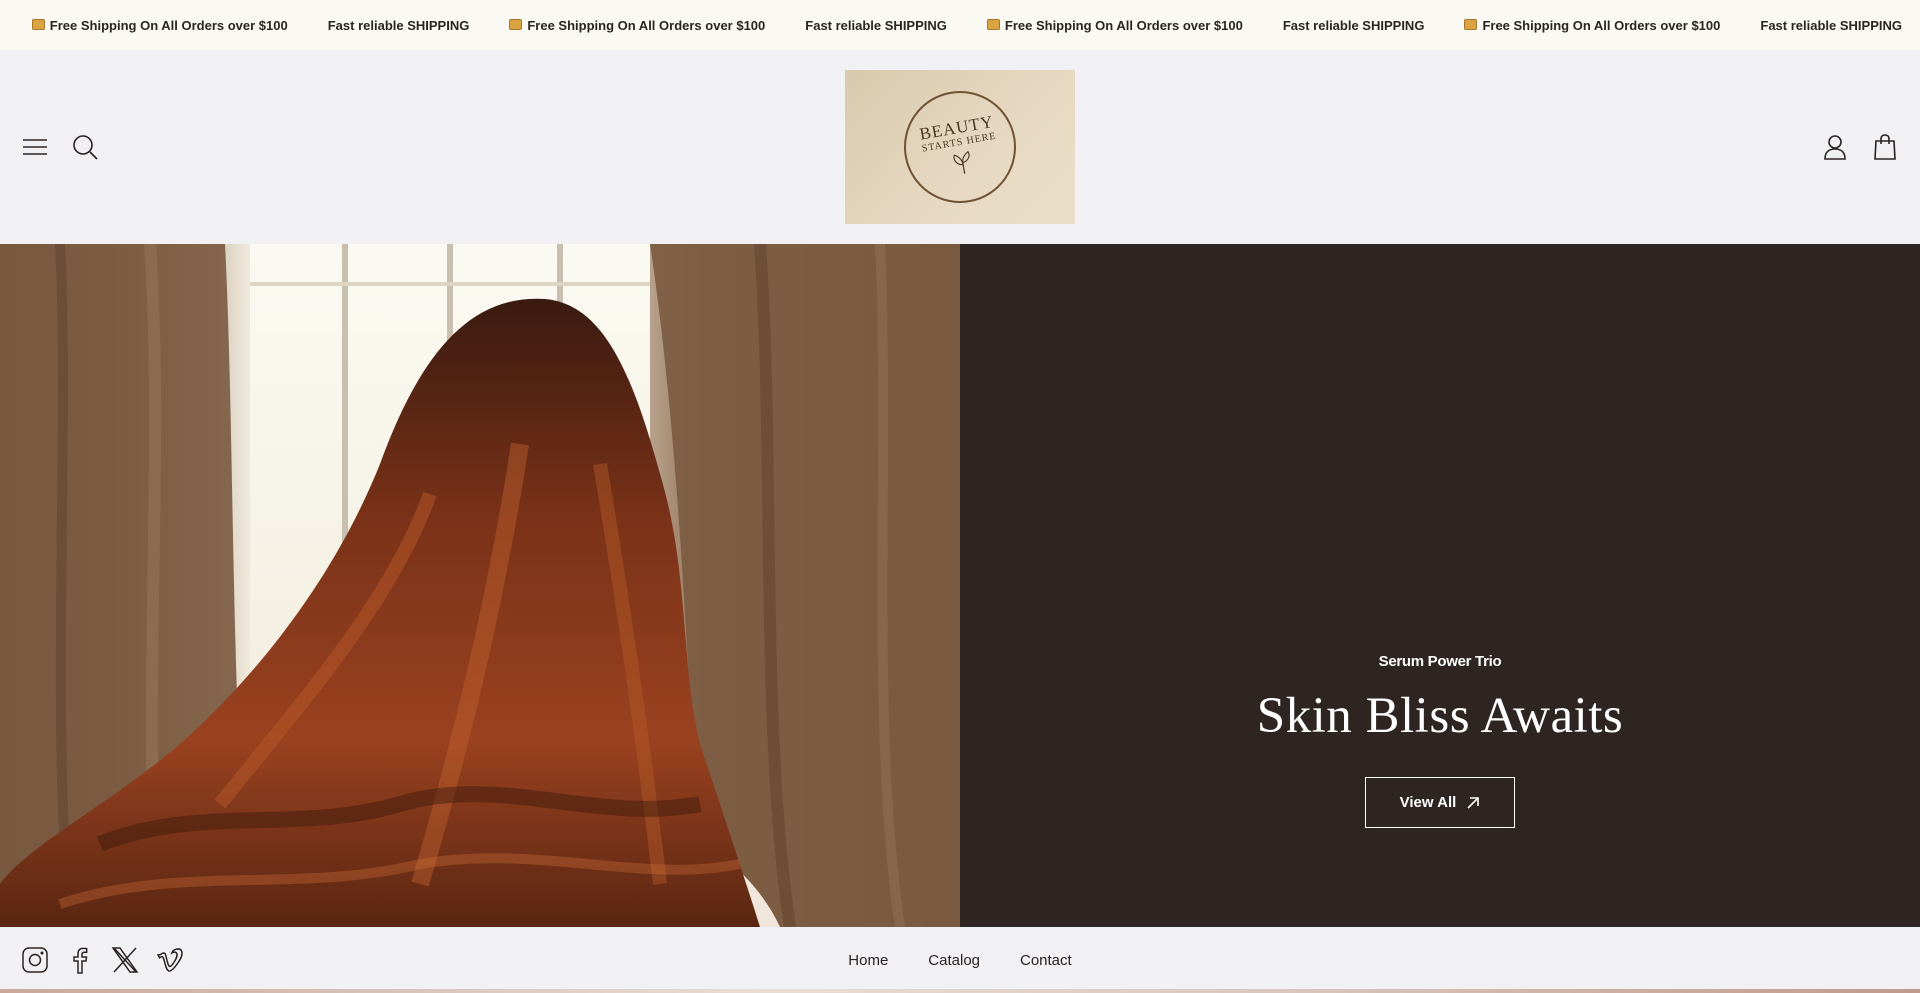 The height and width of the screenshot is (993, 1920). I want to click on hero-eyebrow: Serum Power Trio, so click(1440, 661).